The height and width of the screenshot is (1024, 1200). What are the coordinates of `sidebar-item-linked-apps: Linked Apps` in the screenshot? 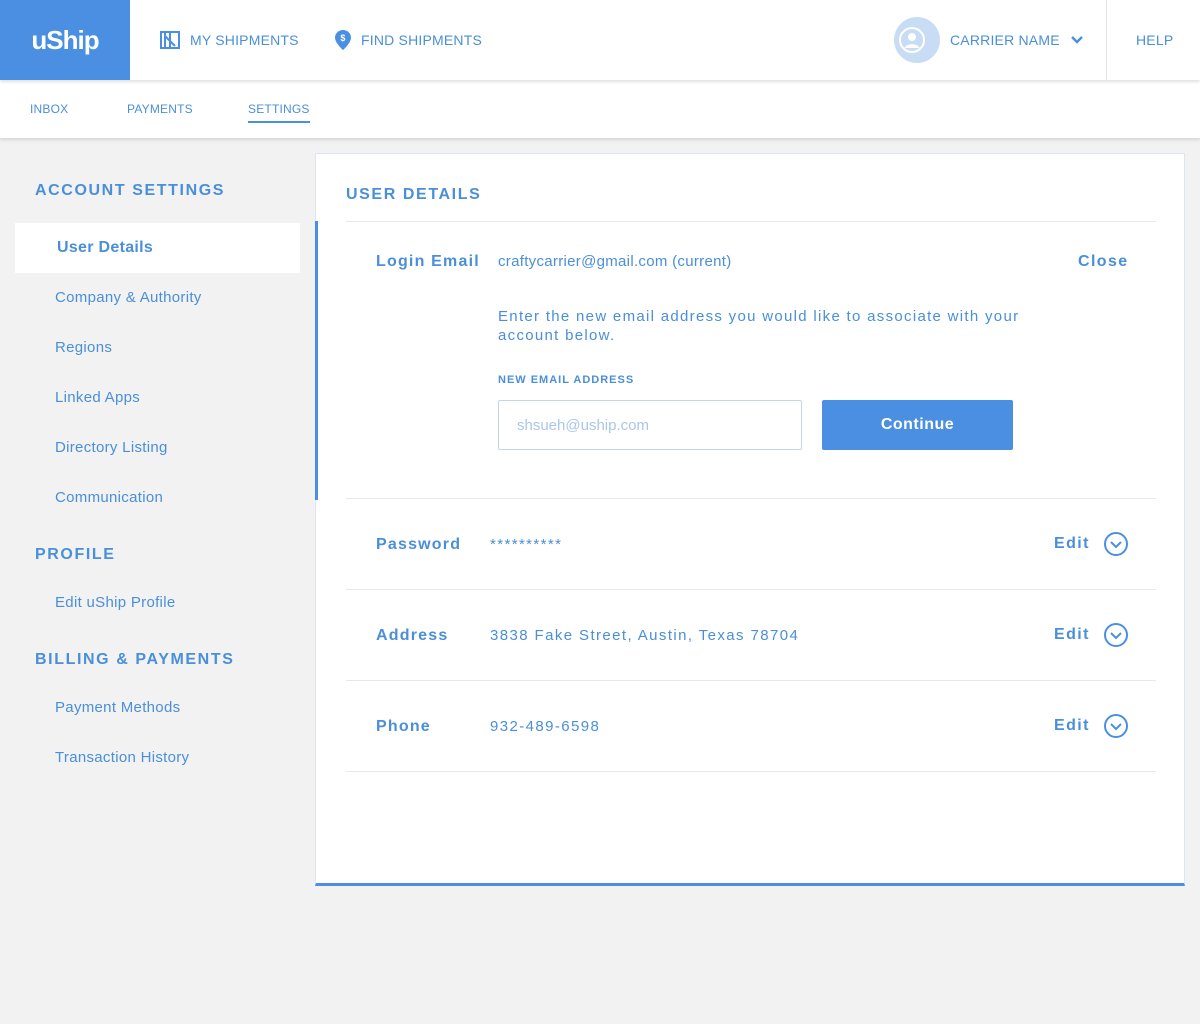 It's located at (97, 397).